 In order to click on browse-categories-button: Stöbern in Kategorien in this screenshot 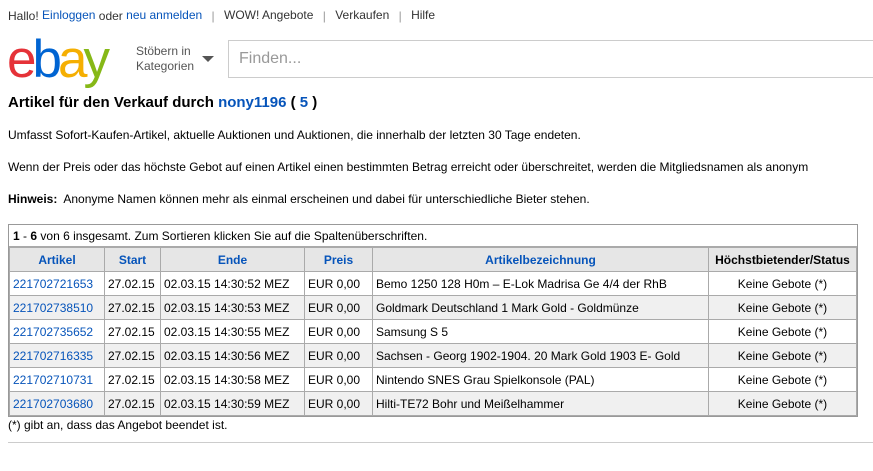, I will do `click(175, 59)`.